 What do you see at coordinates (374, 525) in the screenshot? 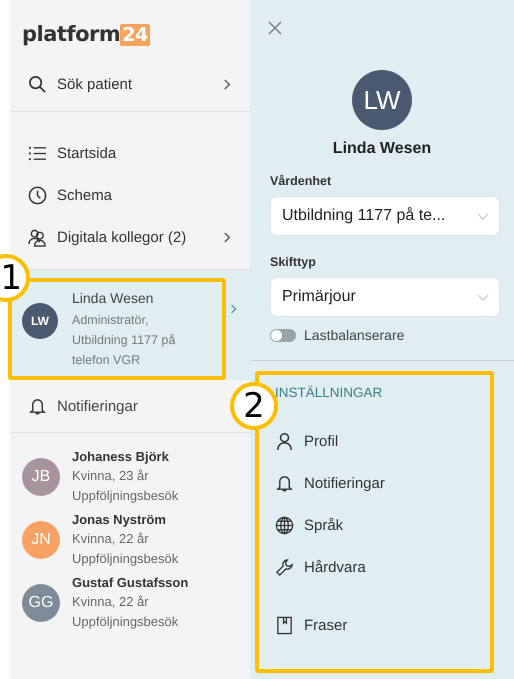
I see `settings-item: Språk` at bounding box center [374, 525].